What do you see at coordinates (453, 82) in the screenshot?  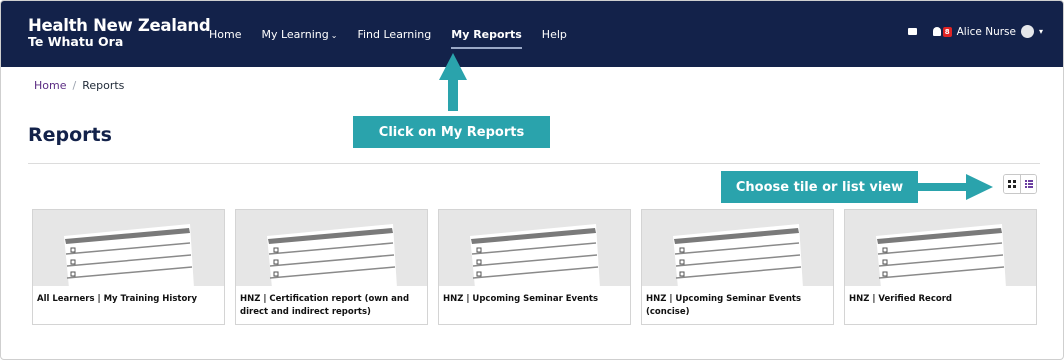 I see `arrow-up-icon` at bounding box center [453, 82].